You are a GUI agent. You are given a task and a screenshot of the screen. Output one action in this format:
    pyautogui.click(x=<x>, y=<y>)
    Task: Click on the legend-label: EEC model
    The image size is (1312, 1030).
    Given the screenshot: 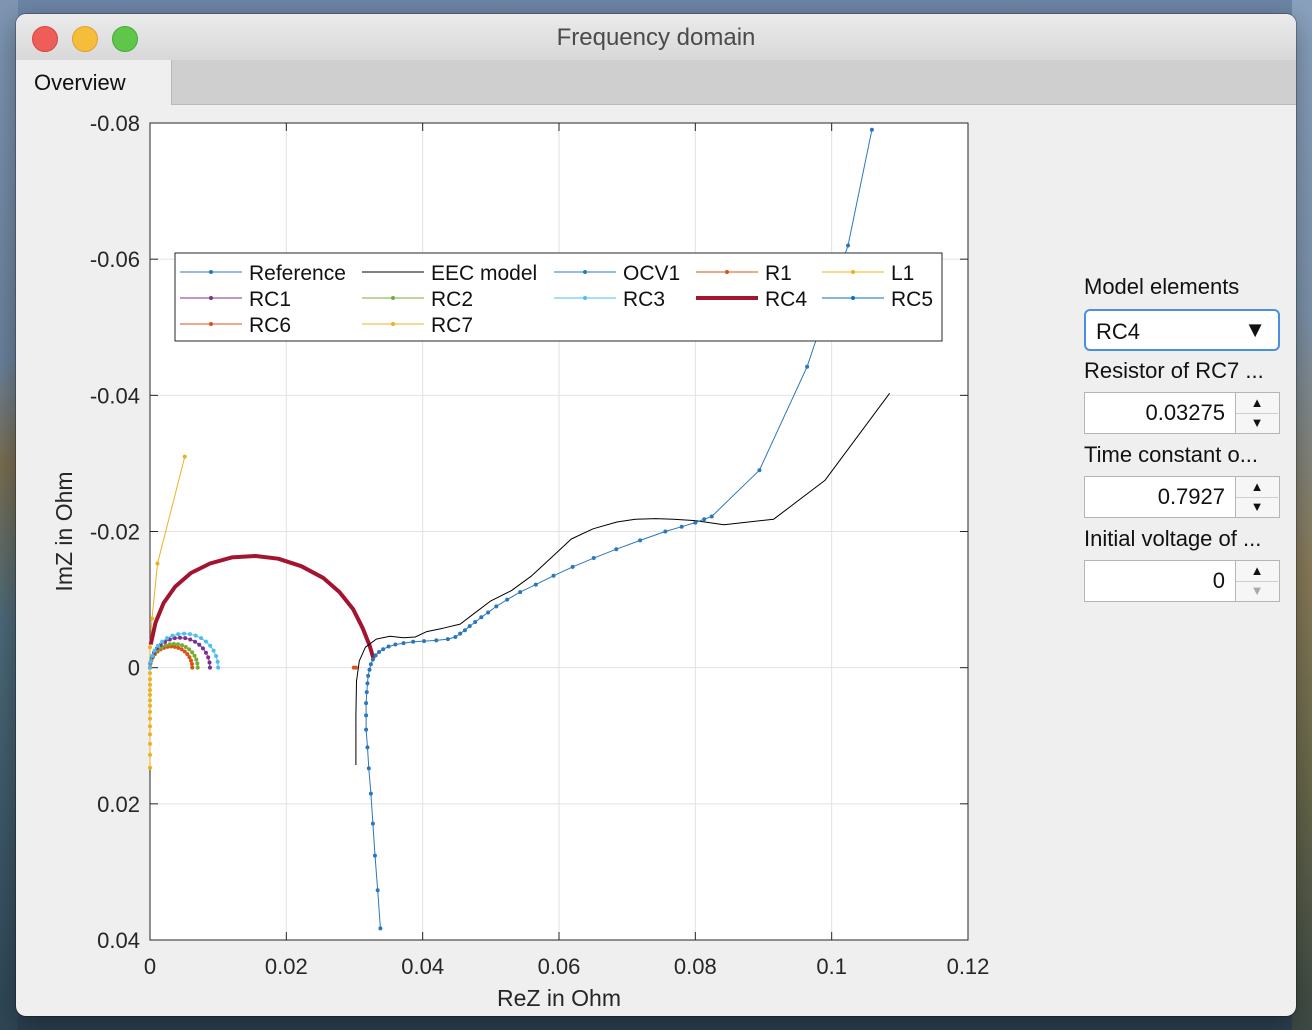 What is the action you would take?
    pyautogui.click(x=484, y=273)
    